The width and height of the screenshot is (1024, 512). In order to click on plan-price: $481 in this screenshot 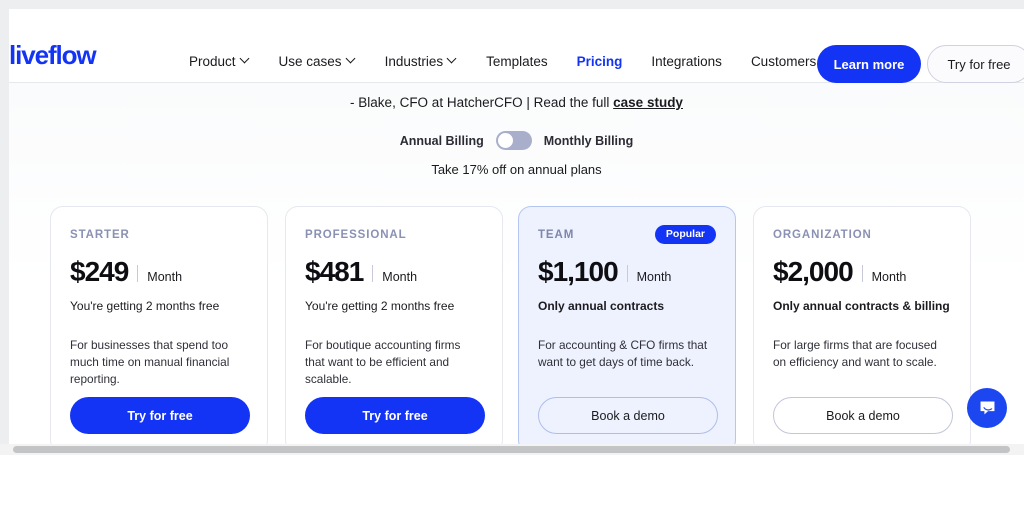, I will do `click(334, 271)`.